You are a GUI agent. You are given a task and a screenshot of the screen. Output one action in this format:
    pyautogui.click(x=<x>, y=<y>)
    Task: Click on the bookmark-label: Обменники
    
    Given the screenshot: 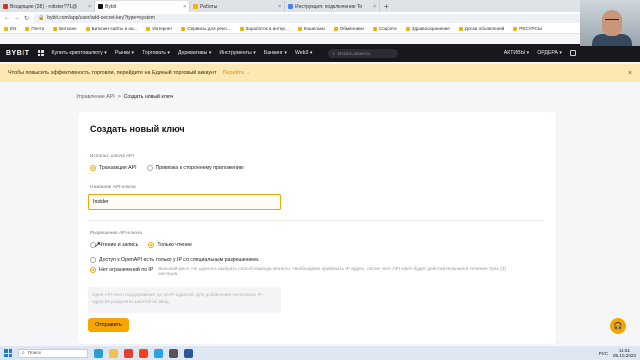 What is the action you would take?
    pyautogui.click(x=351, y=28)
    